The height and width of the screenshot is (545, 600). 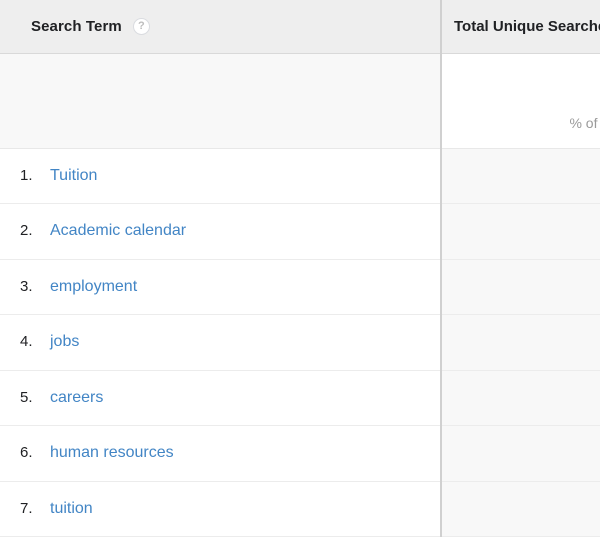 What do you see at coordinates (220, 231) in the screenshot?
I see `cell-search-term: 2. Academic calendar` at bounding box center [220, 231].